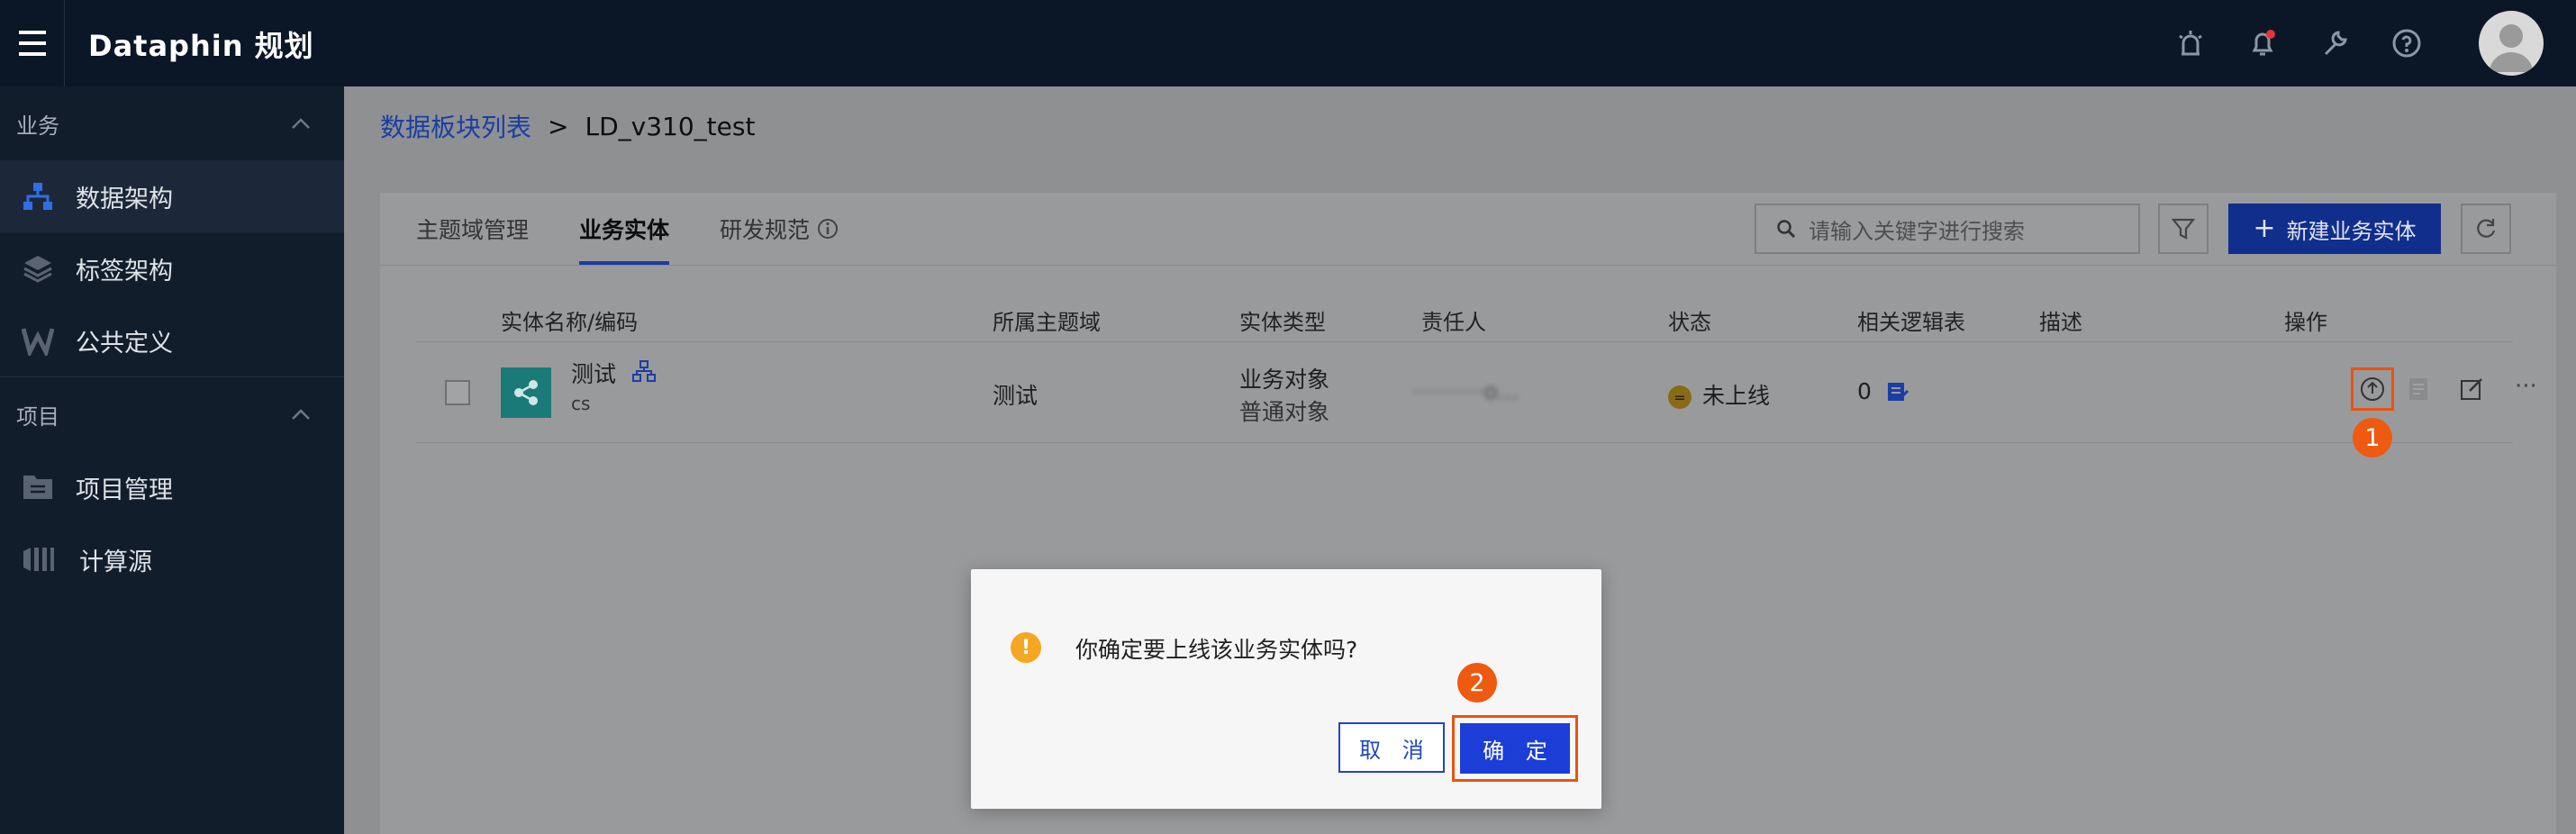 The image size is (2576, 834). What do you see at coordinates (38, 268) in the screenshot?
I see `layers-icon` at bounding box center [38, 268].